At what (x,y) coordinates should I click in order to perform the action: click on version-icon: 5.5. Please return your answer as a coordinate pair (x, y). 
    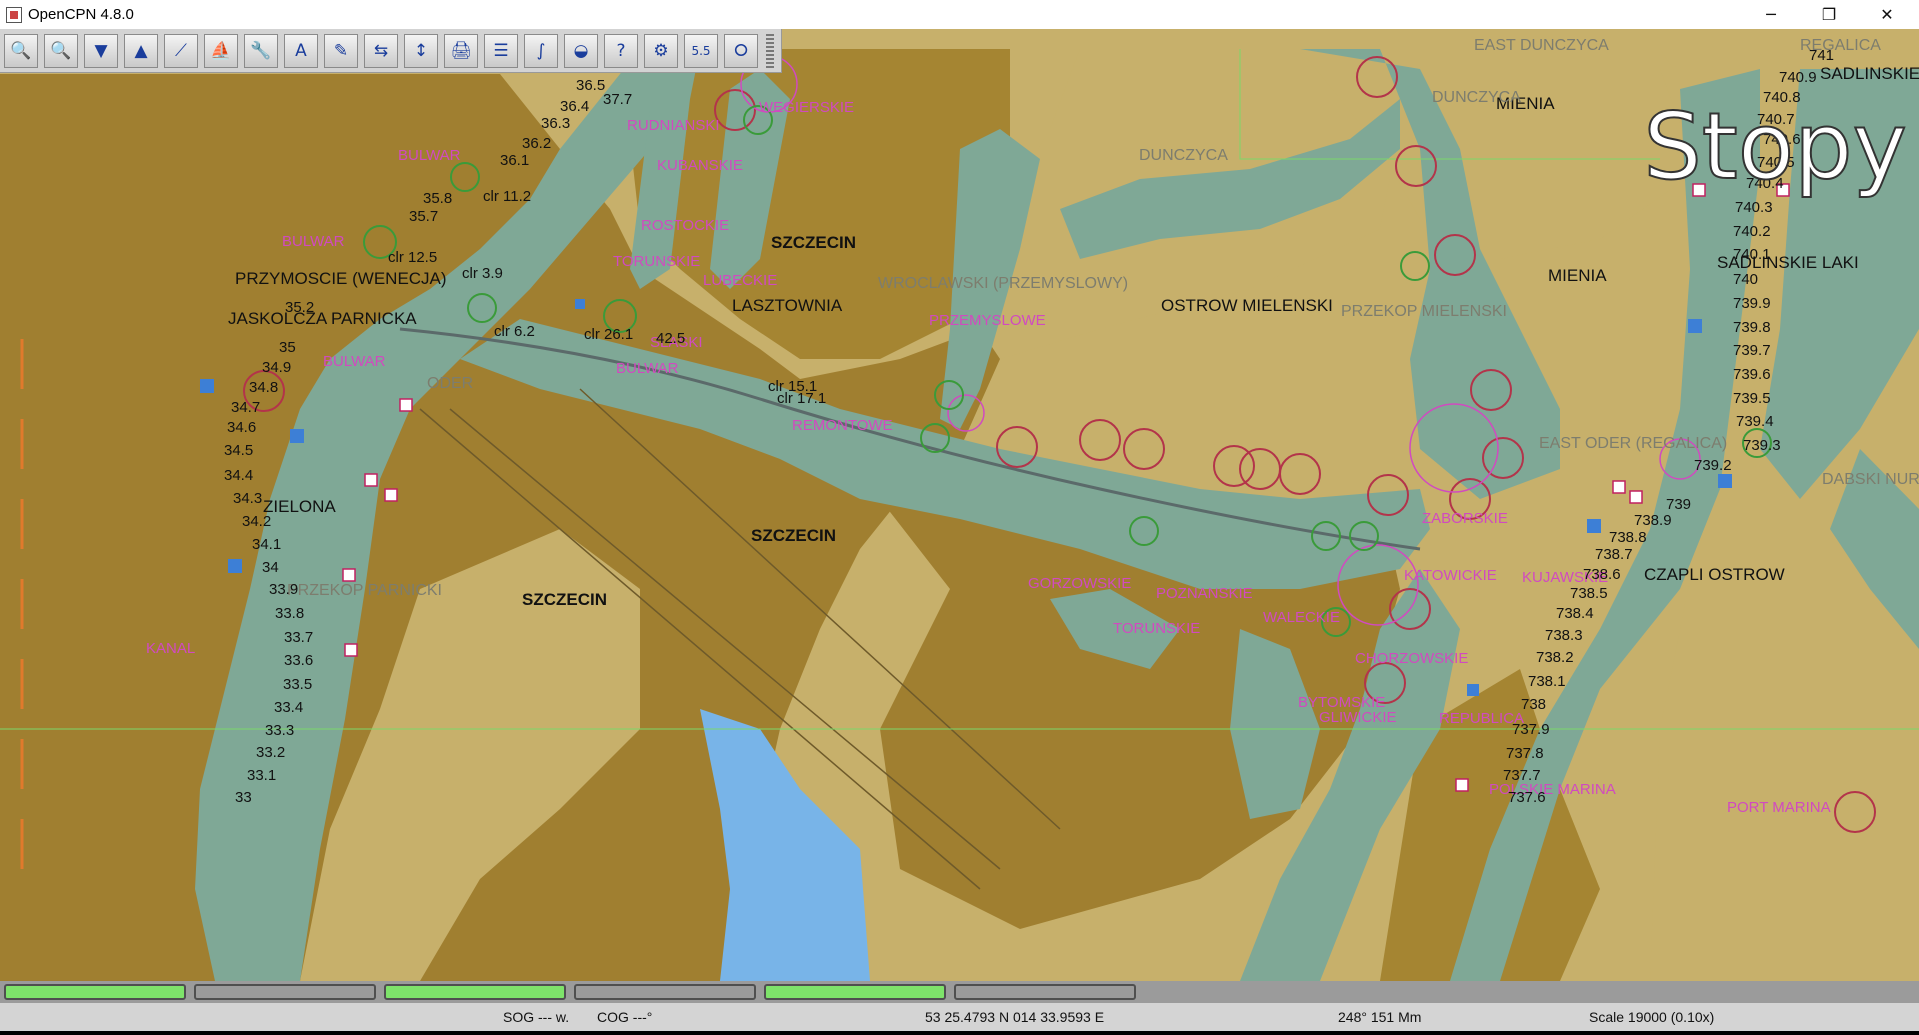
    Looking at the image, I should click on (701, 50).